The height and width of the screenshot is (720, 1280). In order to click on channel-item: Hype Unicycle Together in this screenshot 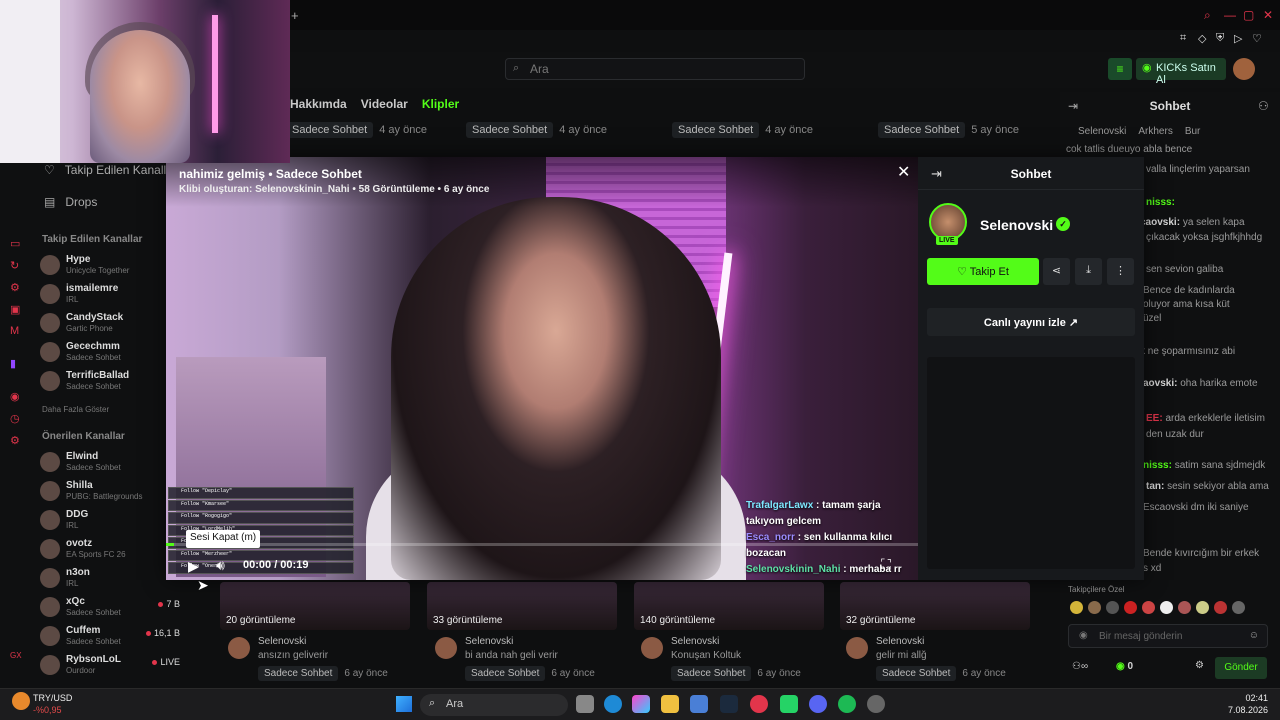, I will do `click(110, 267)`.